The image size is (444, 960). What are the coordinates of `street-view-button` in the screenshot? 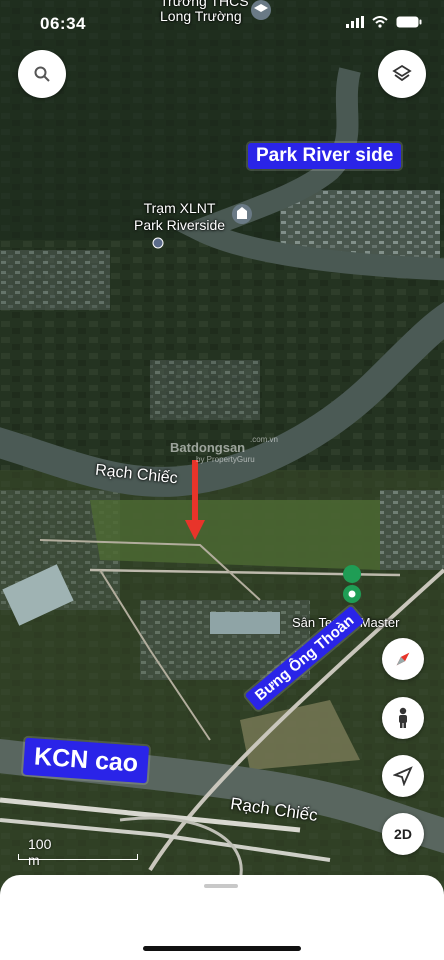 It's located at (403, 718).